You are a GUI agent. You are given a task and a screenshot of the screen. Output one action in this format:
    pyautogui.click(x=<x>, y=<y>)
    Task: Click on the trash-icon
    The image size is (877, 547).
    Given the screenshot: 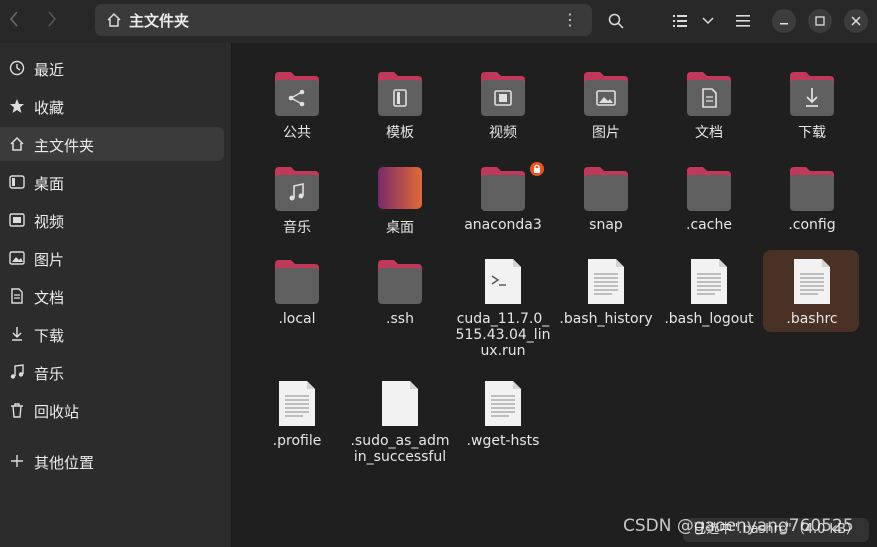 What is the action you would take?
    pyautogui.click(x=17, y=410)
    